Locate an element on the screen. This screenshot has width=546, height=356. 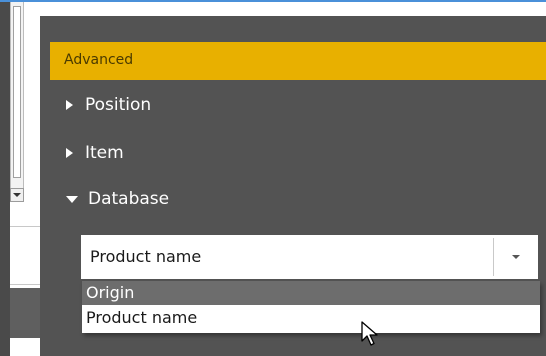
section-item-label: Item is located at coordinates (104, 153).